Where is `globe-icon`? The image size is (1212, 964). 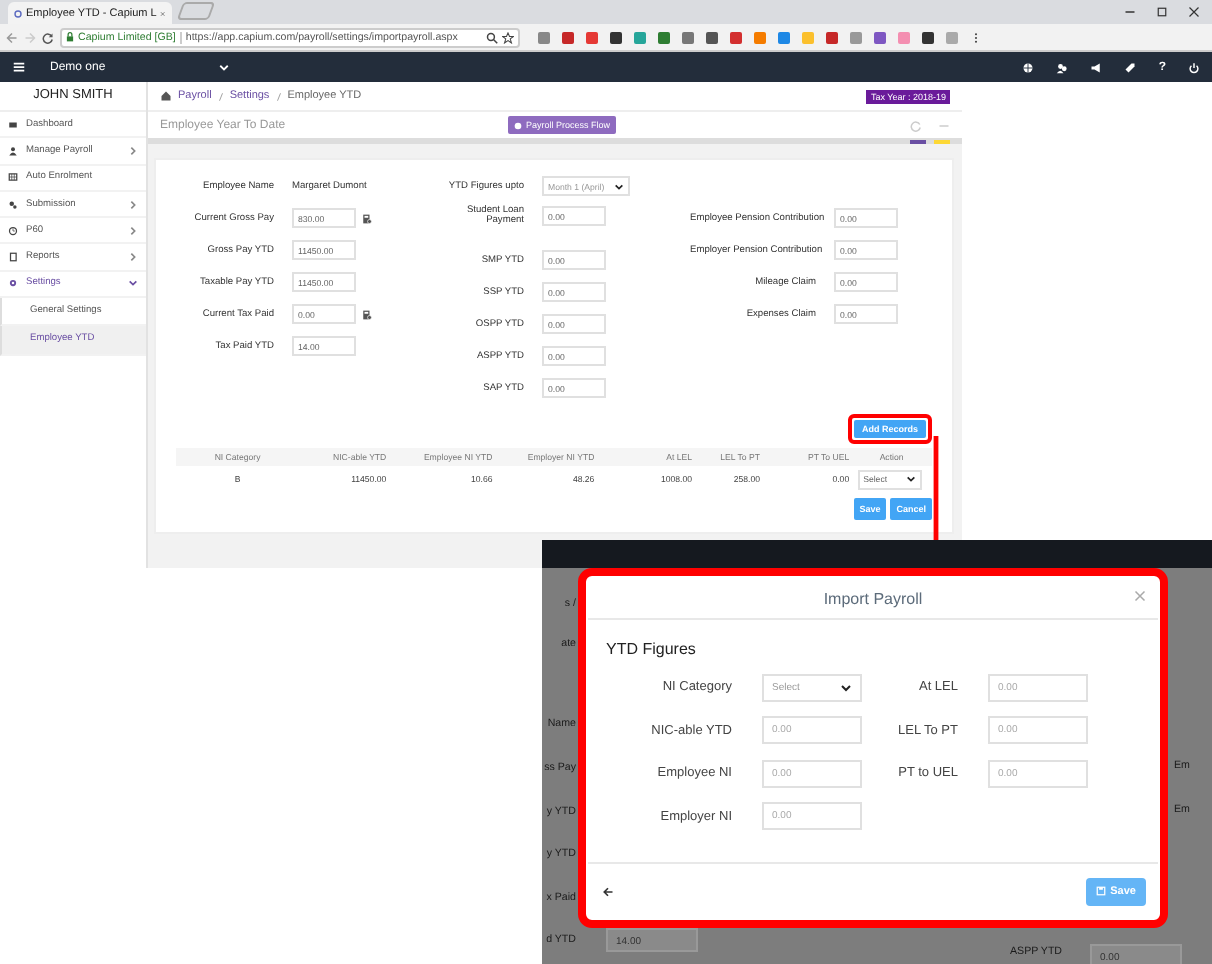
globe-icon is located at coordinates (1028, 67).